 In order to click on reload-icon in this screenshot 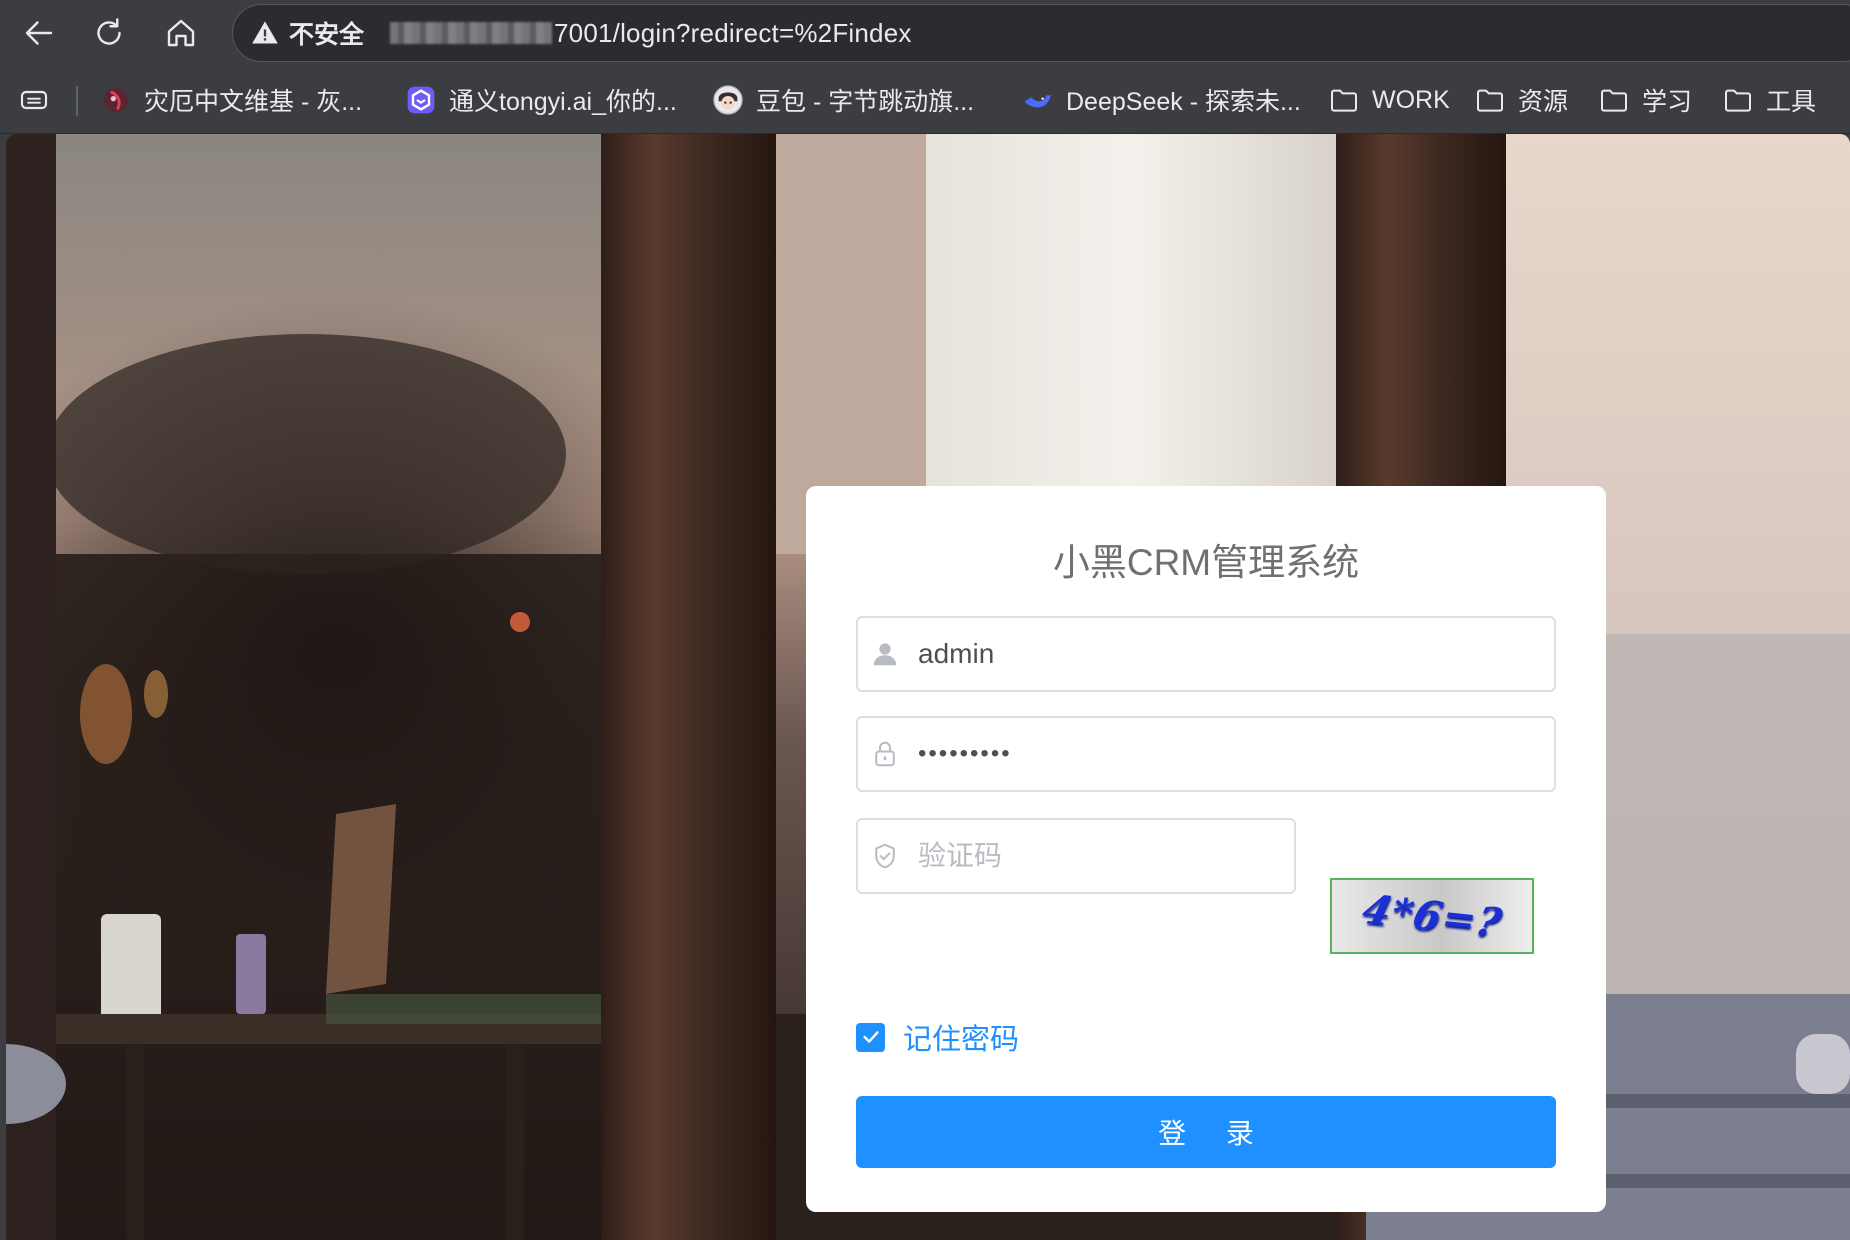, I will do `click(109, 31)`.